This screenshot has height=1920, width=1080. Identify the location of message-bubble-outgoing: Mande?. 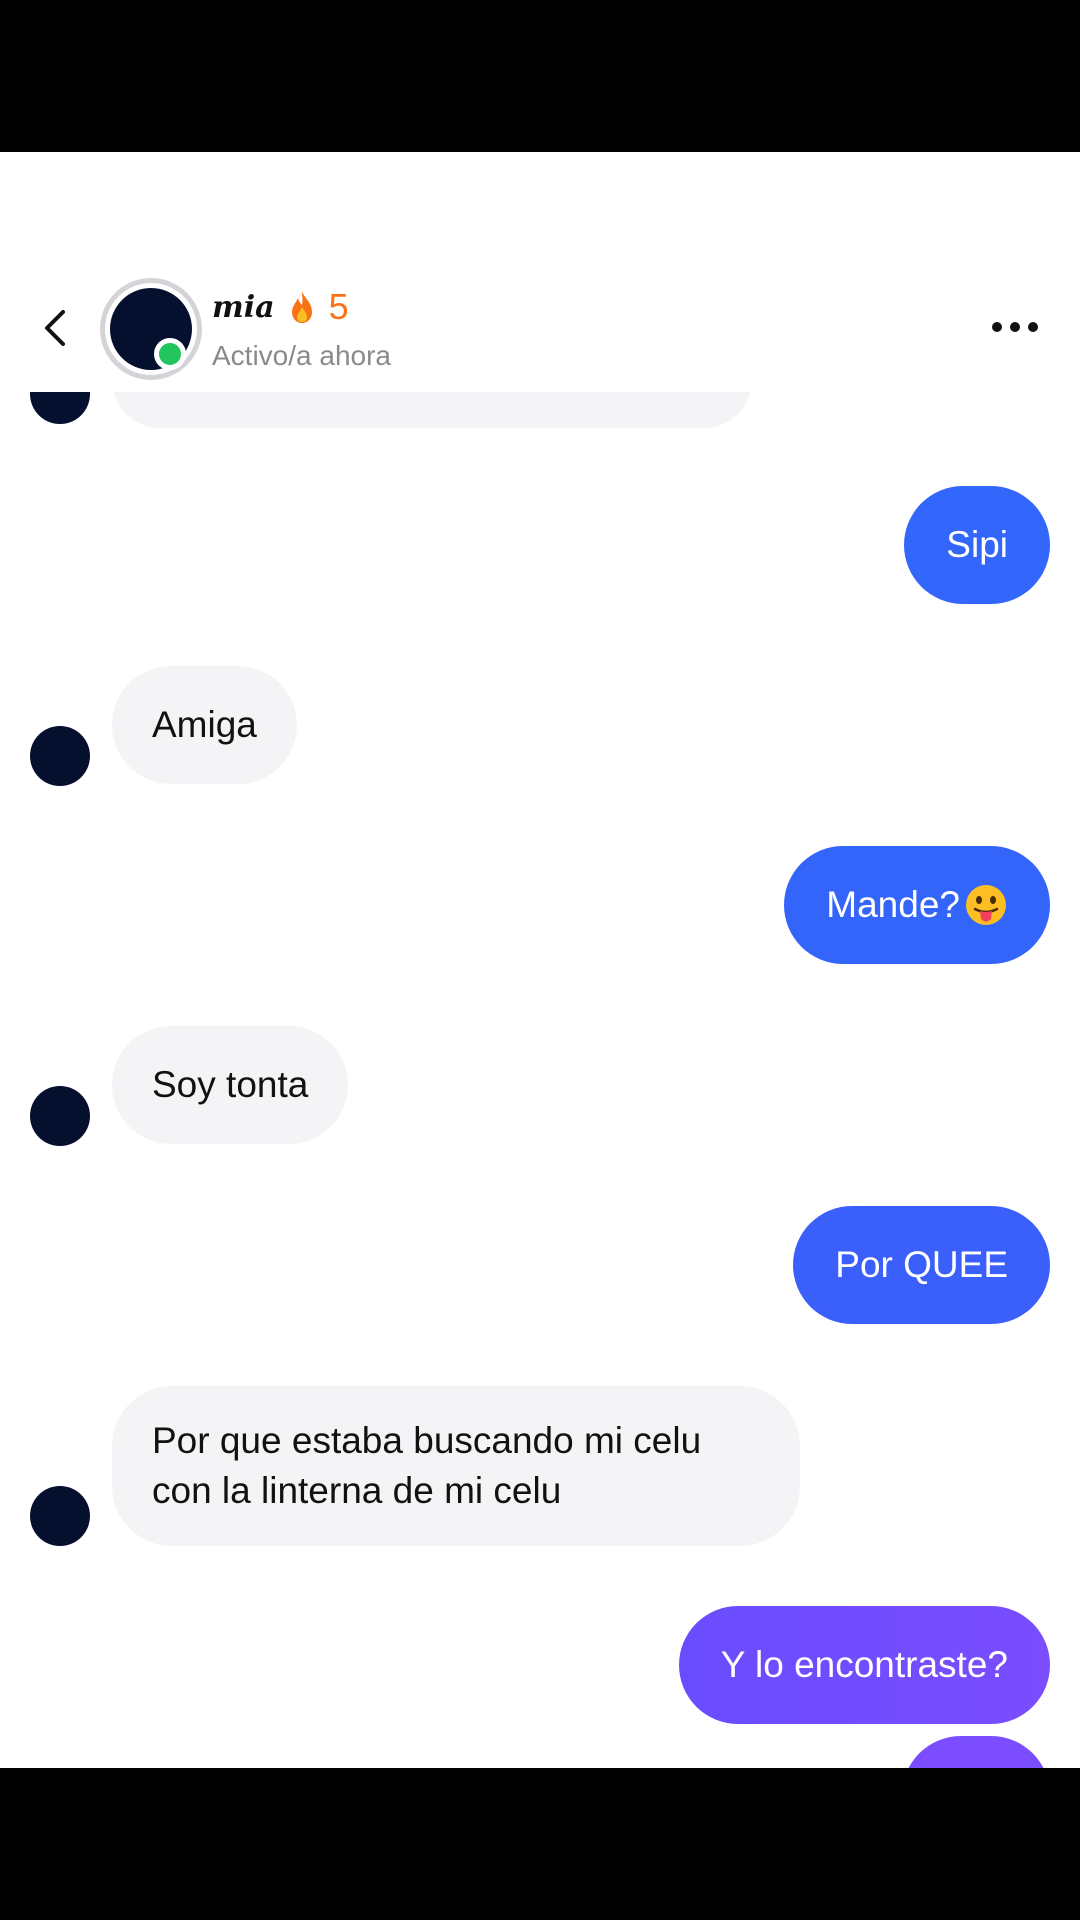
(917, 905).